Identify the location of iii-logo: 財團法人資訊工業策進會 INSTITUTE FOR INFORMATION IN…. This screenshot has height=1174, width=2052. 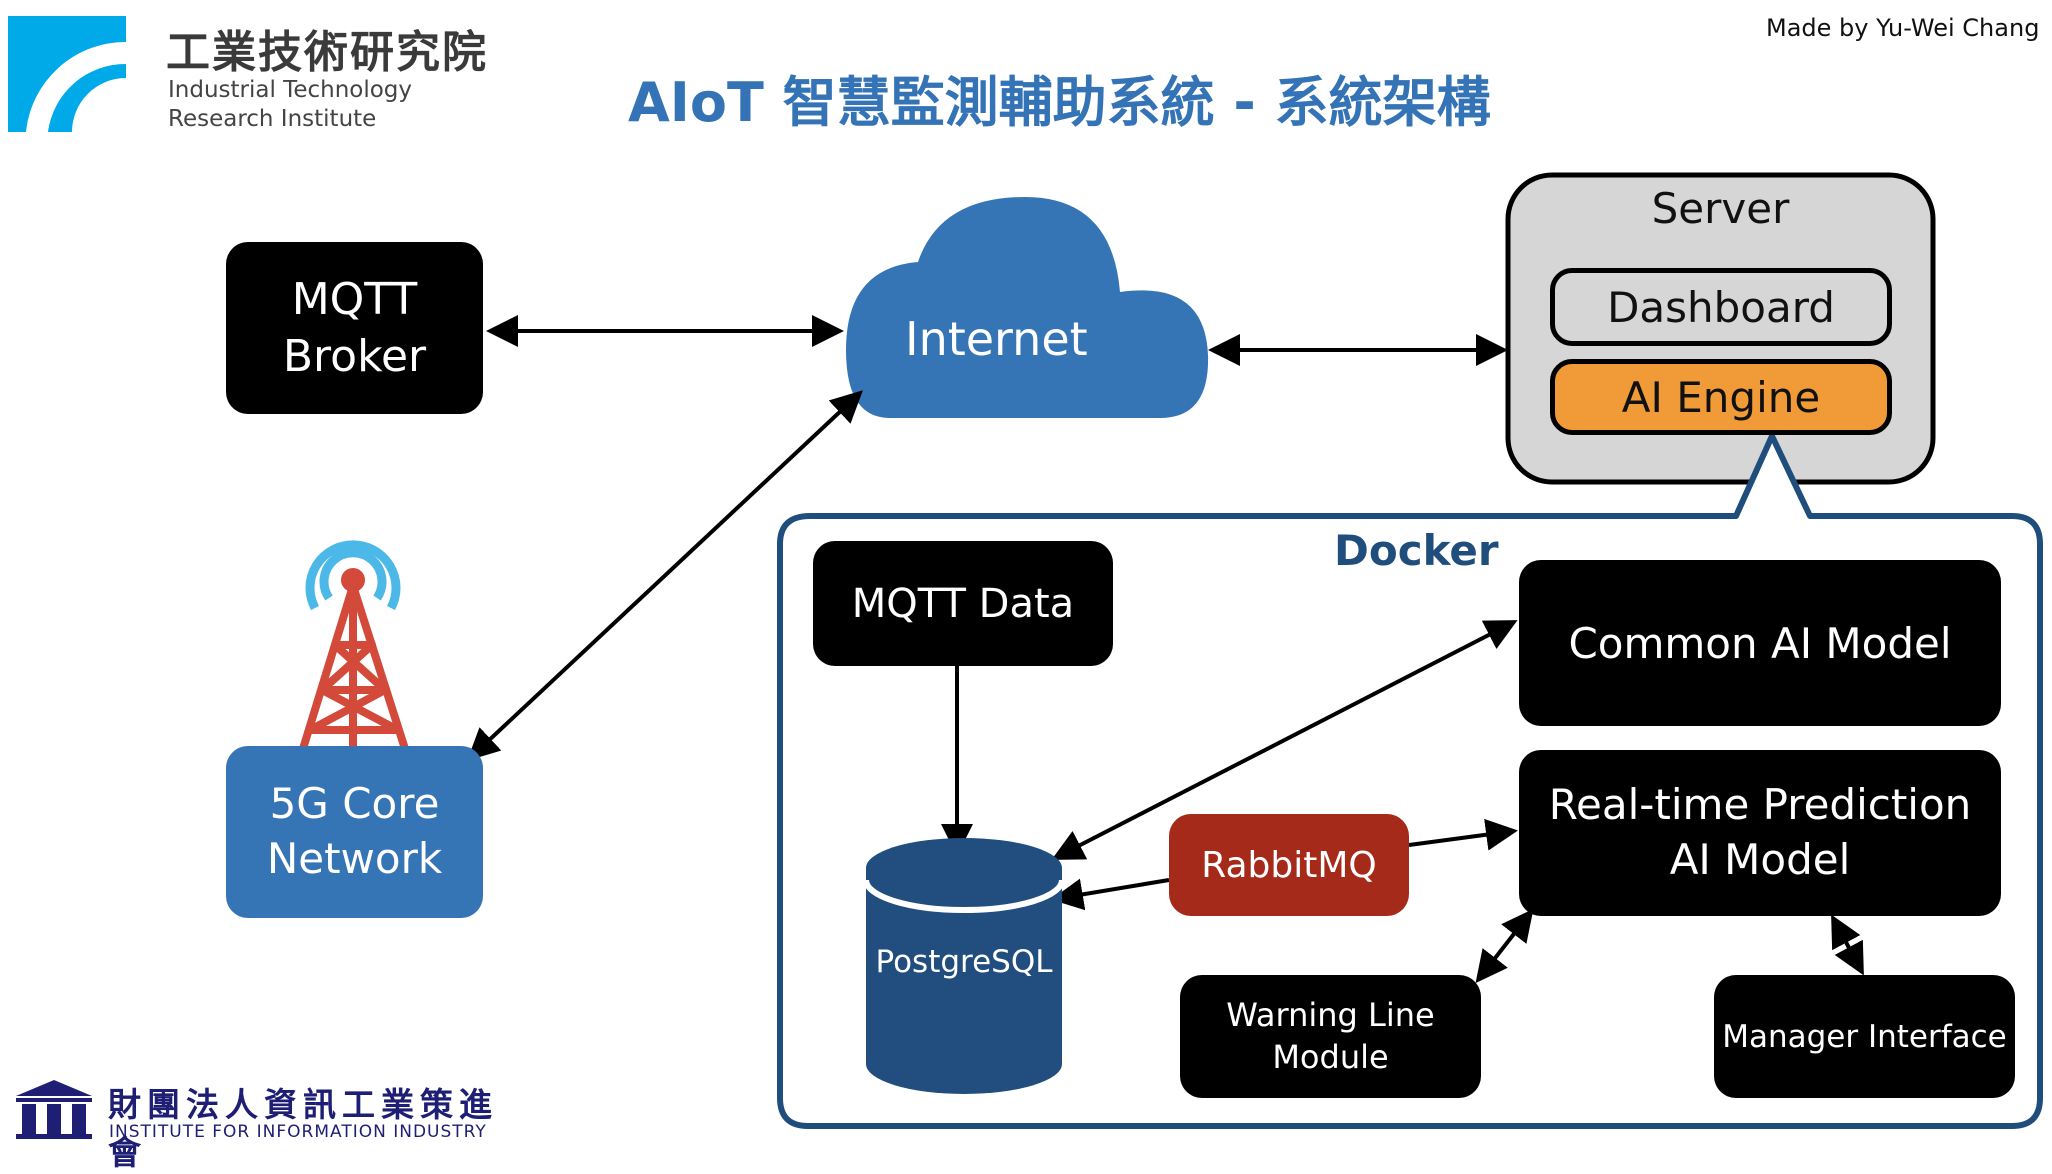
(274, 1125).